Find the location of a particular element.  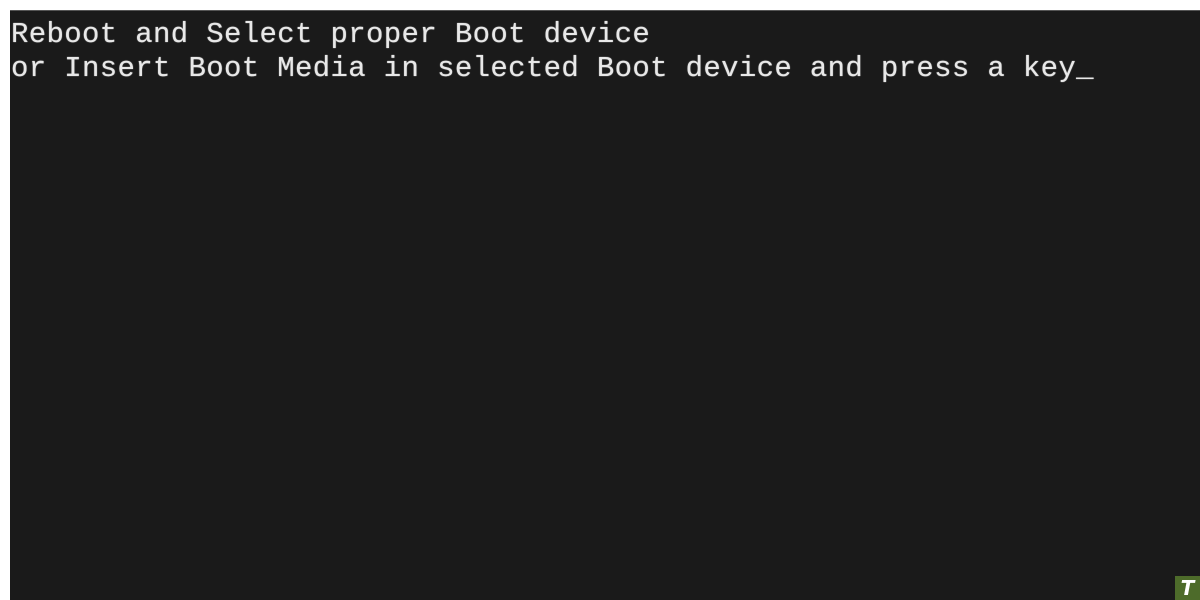

watermark-t-icon: T is located at coordinates (1187, 588).